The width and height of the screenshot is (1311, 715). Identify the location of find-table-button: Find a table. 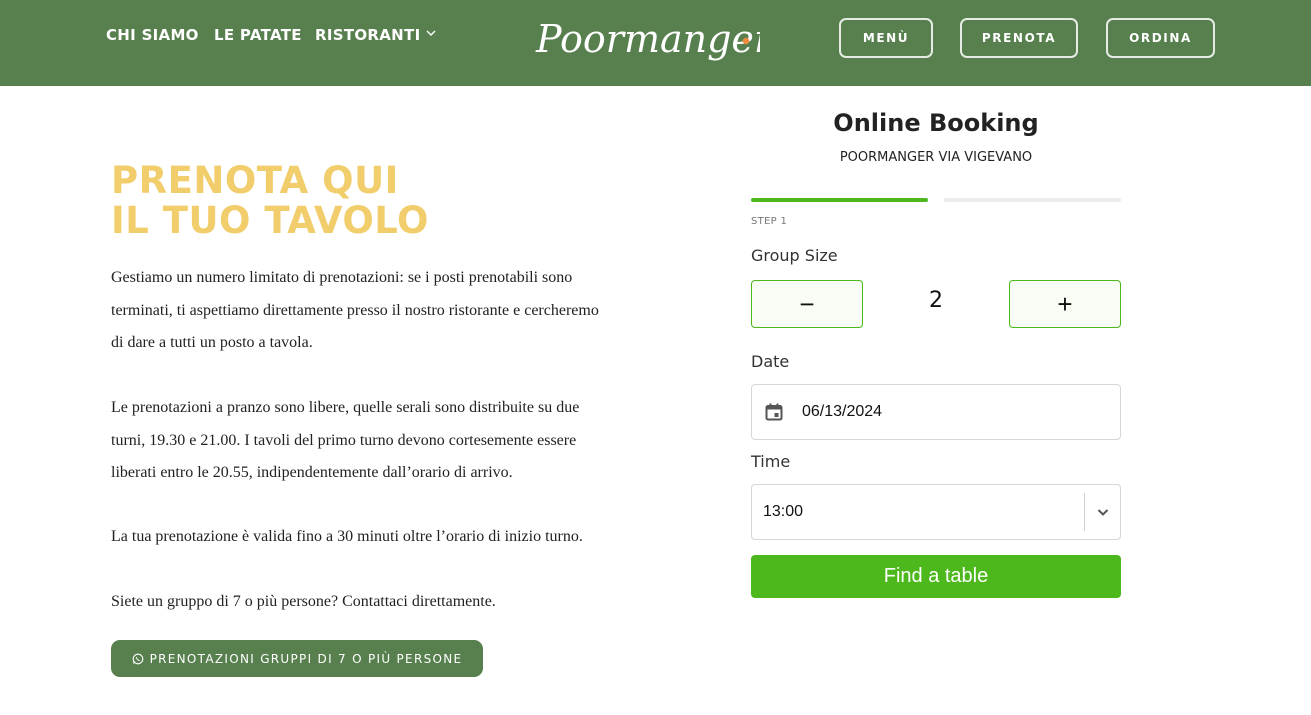
(936, 576).